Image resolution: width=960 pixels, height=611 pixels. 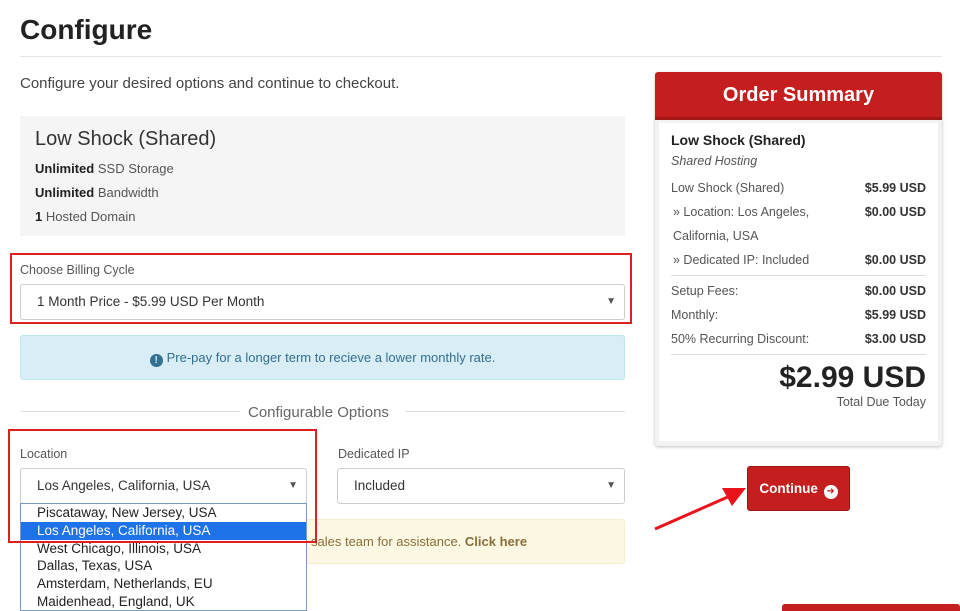 I want to click on page-title: Configure, so click(x=86, y=29).